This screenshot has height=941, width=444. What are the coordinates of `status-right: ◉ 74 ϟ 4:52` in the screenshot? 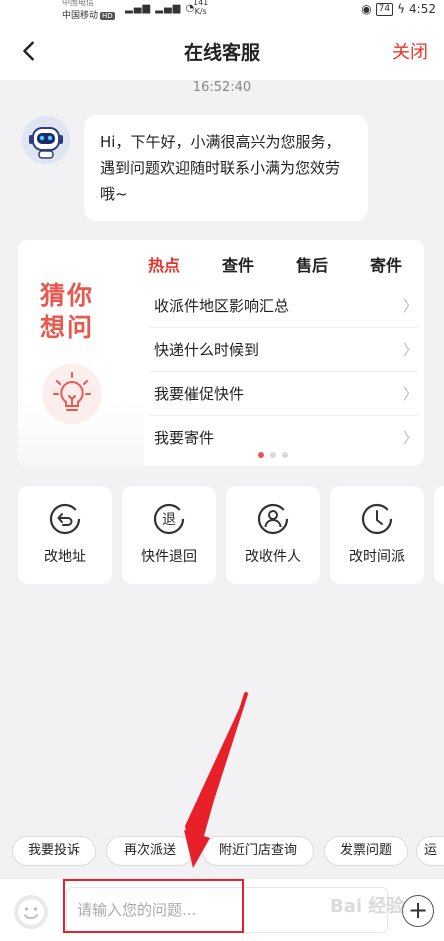 It's located at (398, 9).